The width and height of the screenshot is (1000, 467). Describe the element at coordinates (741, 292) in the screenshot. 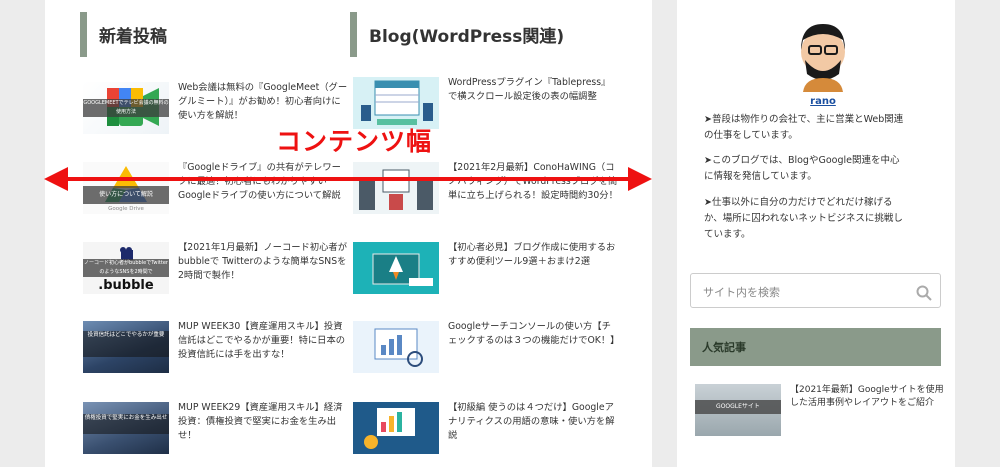

I see `search-placeholder: サイト内を検索` at that location.